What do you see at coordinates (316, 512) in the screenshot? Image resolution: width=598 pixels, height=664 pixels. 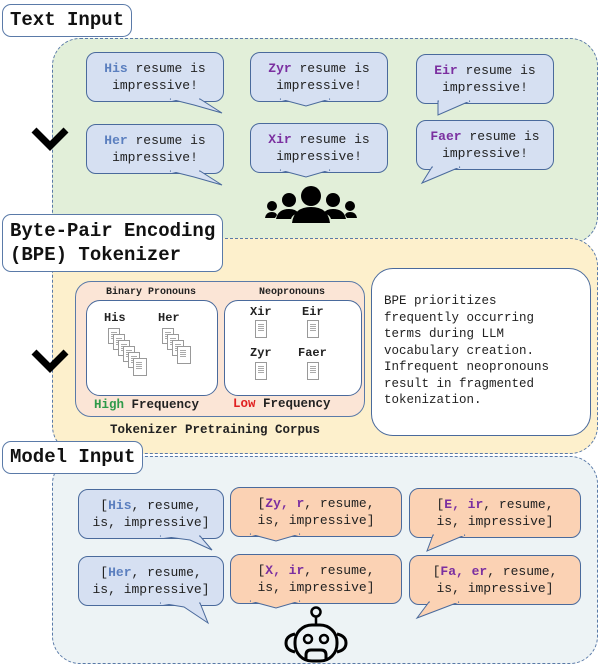 I see `token-bubble-zyr: [Zy, r, resume, is, impressive]` at bounding box center [316, 512].